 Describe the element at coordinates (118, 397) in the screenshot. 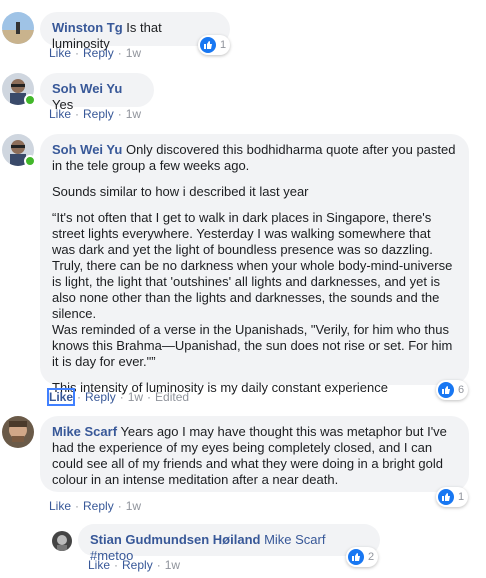

I see `comment-actions: Like · Reply · 1w · Edited` at that location.